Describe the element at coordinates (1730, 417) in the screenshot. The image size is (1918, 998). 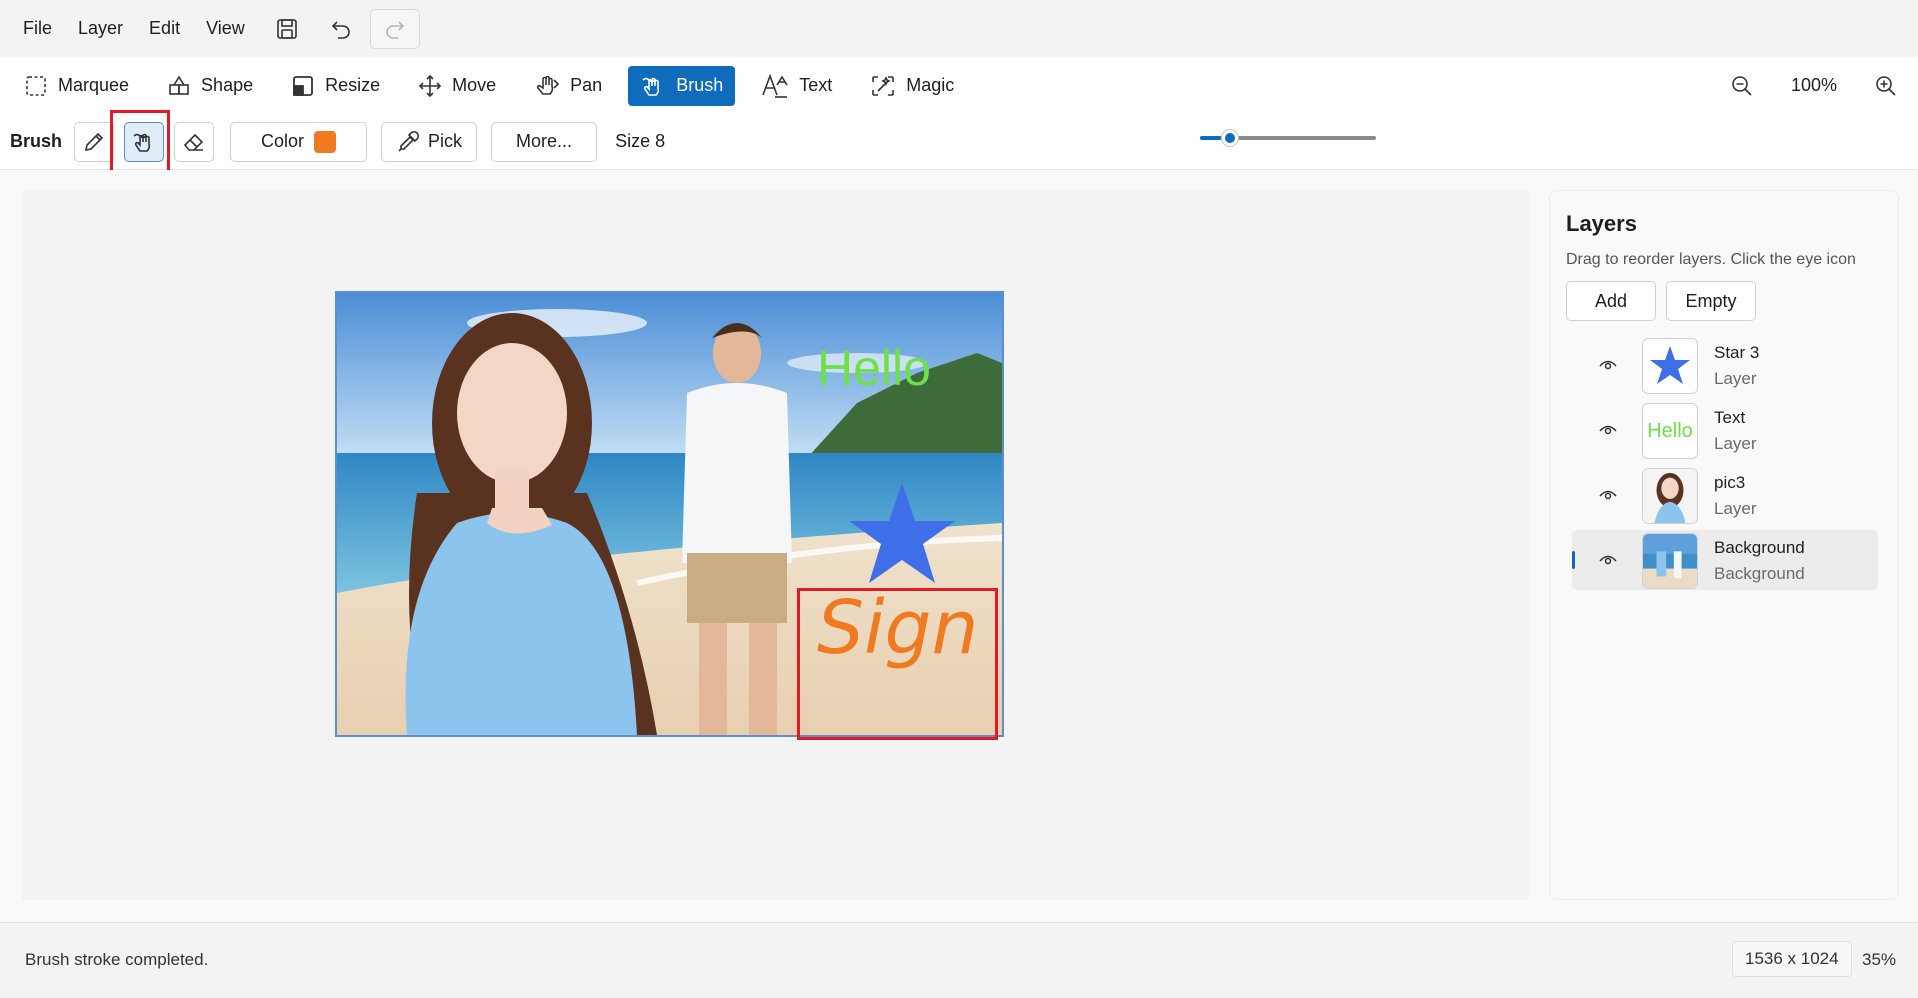
I see `layer-name: Text` at that location.